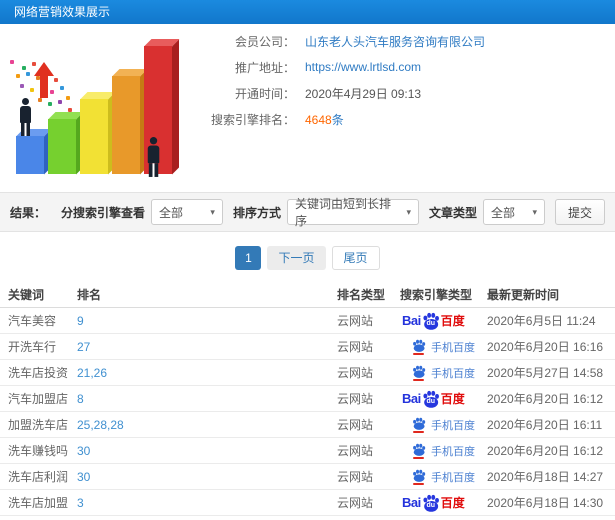 This screenshot has height=520, width=615. I want to click on updated-time-cell: 2020年6月18日 14:30, so click(545, 503).